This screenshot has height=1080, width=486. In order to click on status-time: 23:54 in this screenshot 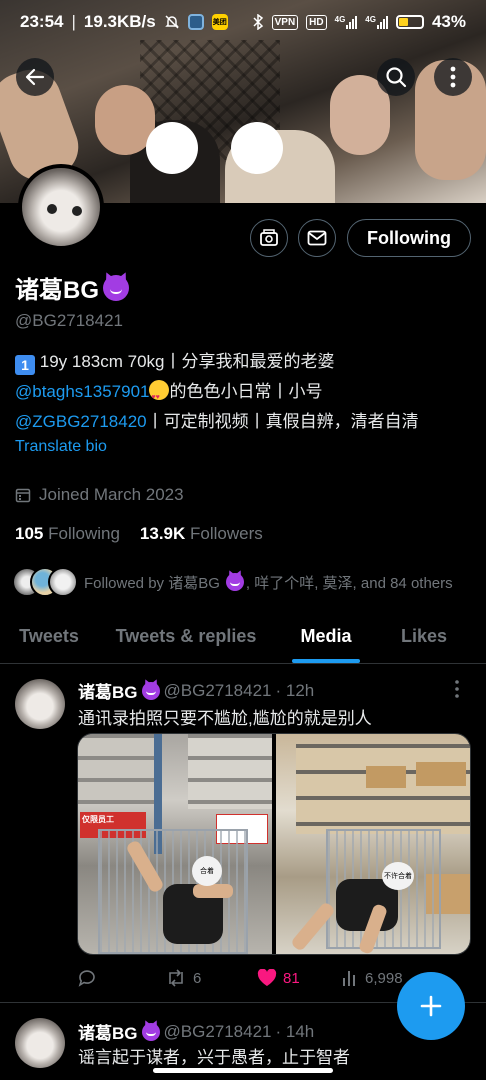, I will do `click(42, 21)`.